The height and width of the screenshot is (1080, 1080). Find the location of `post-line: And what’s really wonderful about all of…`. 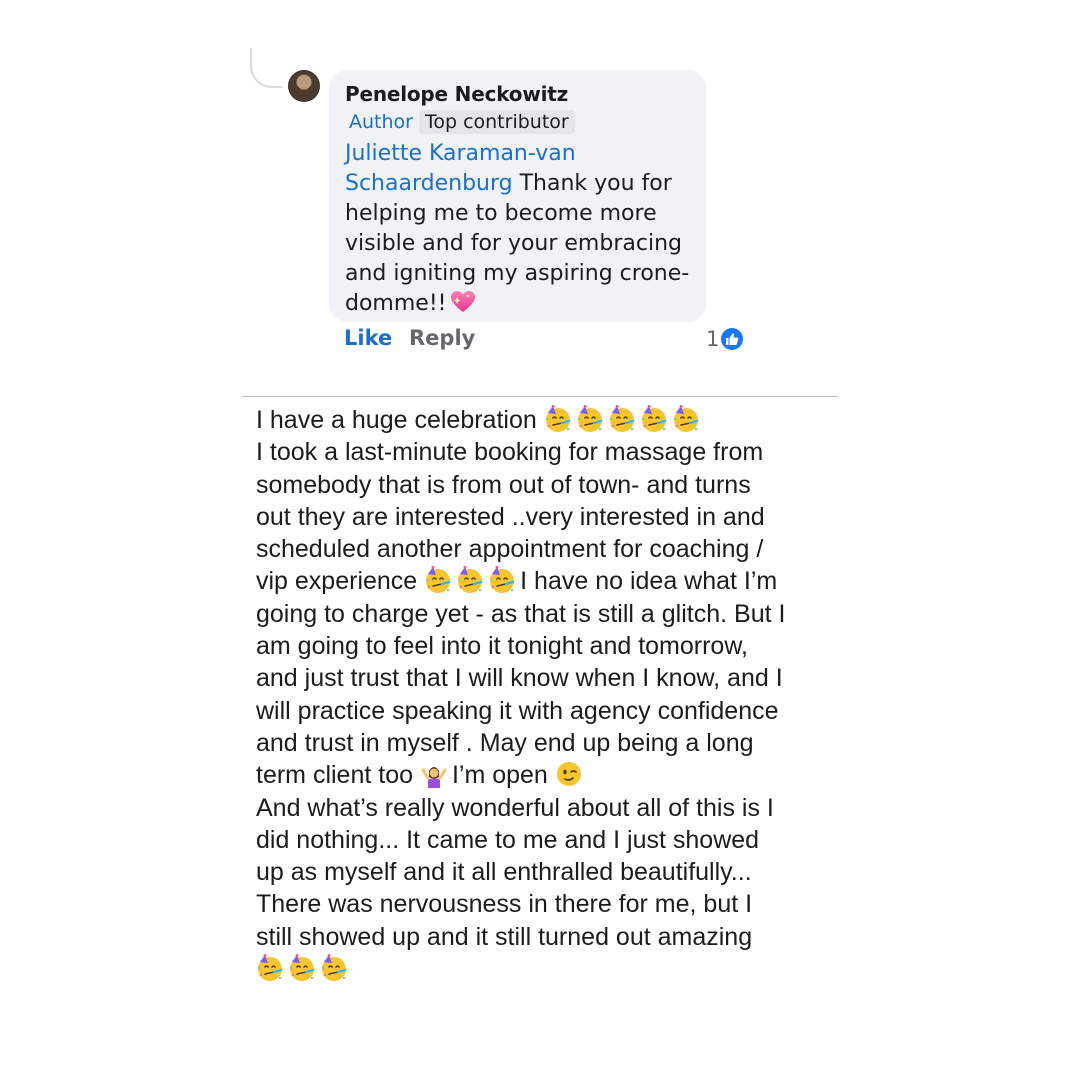

post-line: And what’s really wonderful about all of… is located at coordinates (546, 808).